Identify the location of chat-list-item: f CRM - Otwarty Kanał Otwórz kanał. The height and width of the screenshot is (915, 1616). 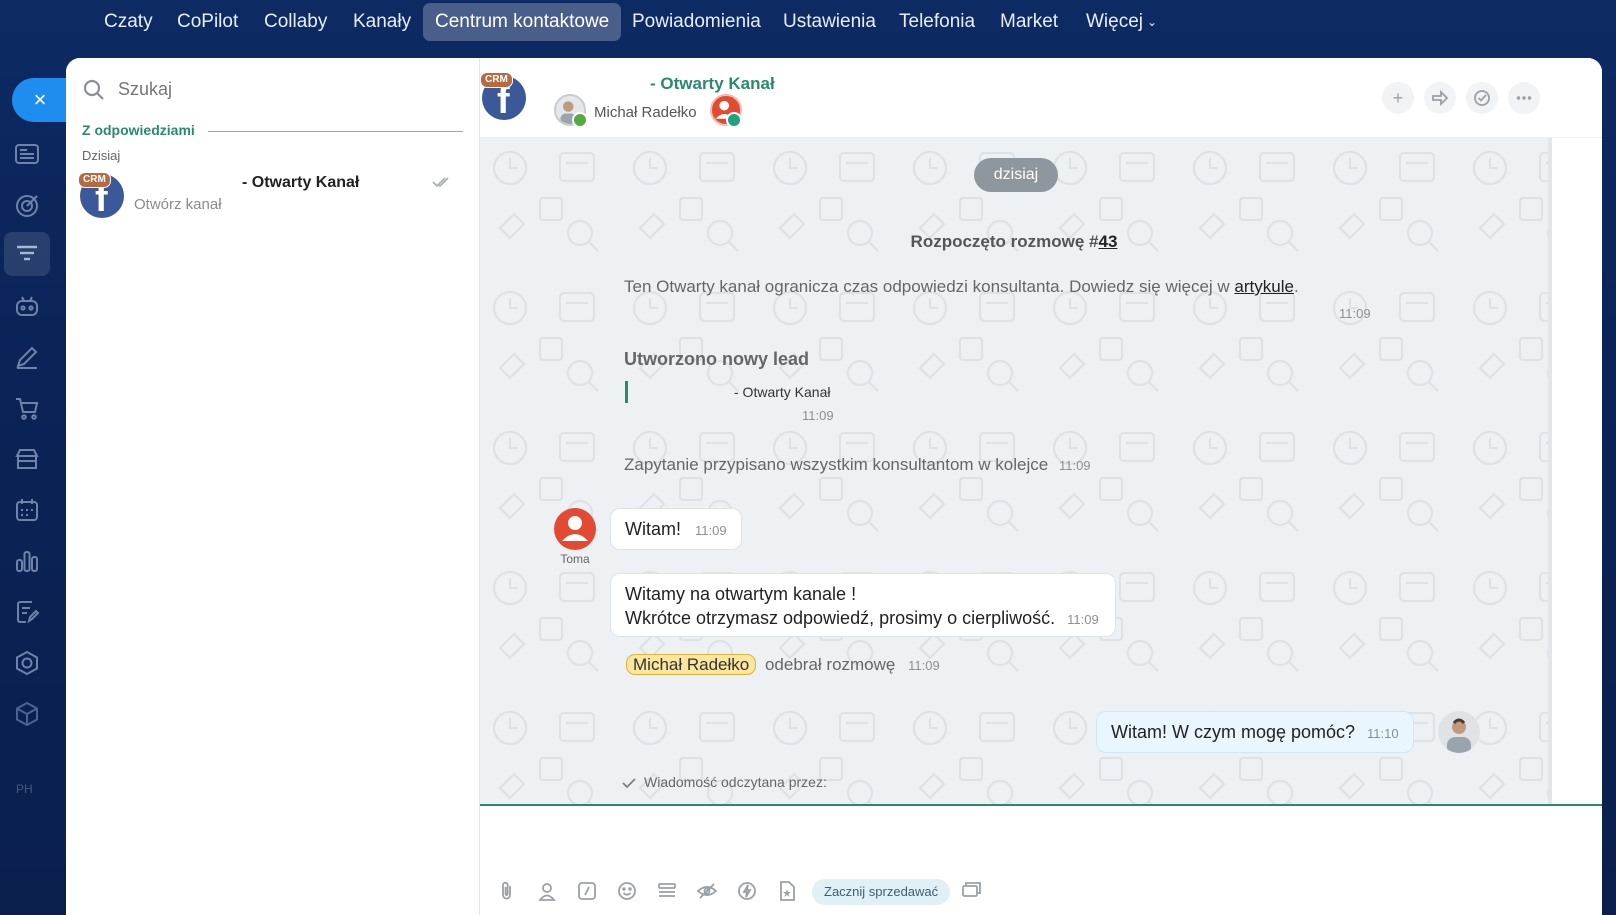
(273, 196).